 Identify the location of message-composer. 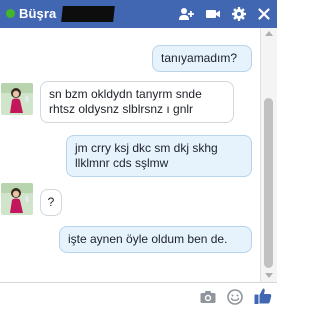
(138, 296).